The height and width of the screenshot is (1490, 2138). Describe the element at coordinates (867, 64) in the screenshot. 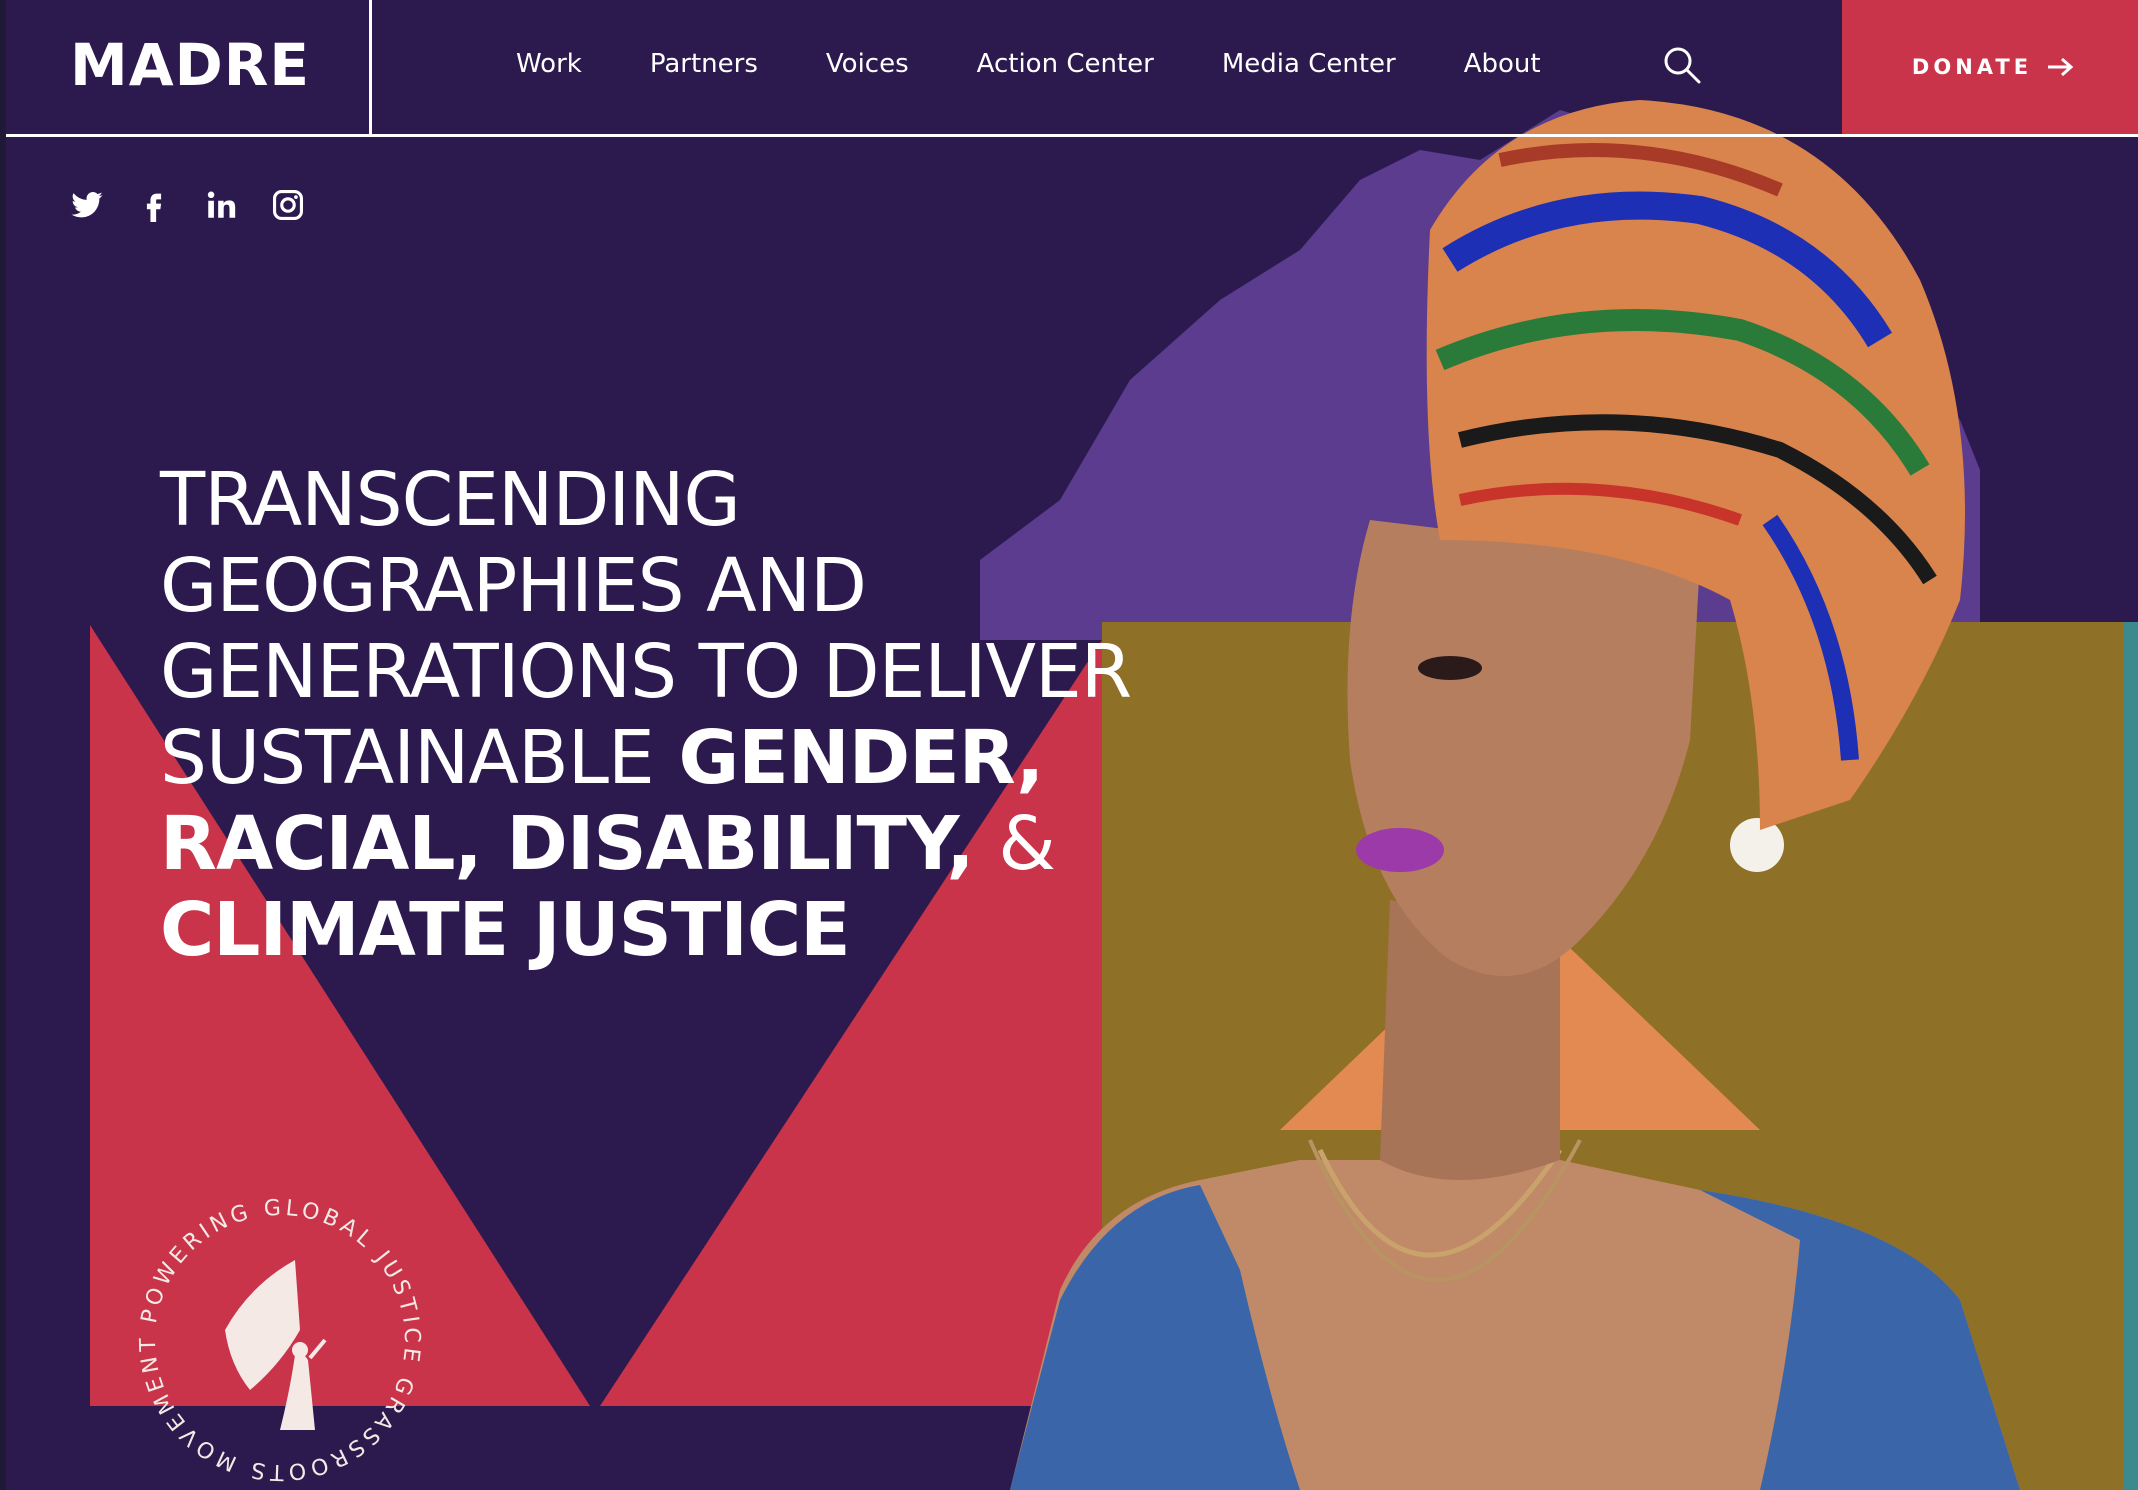

I see `nav-item-voices: Voices` at that location.